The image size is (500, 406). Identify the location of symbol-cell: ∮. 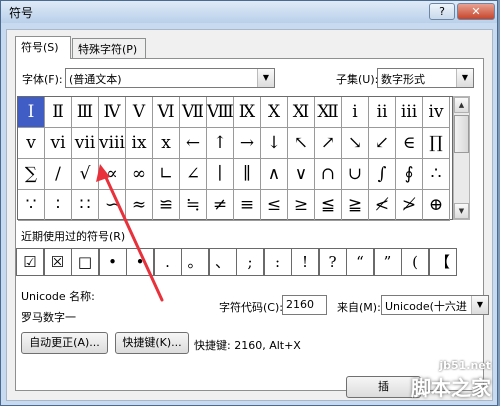
(409, 174).